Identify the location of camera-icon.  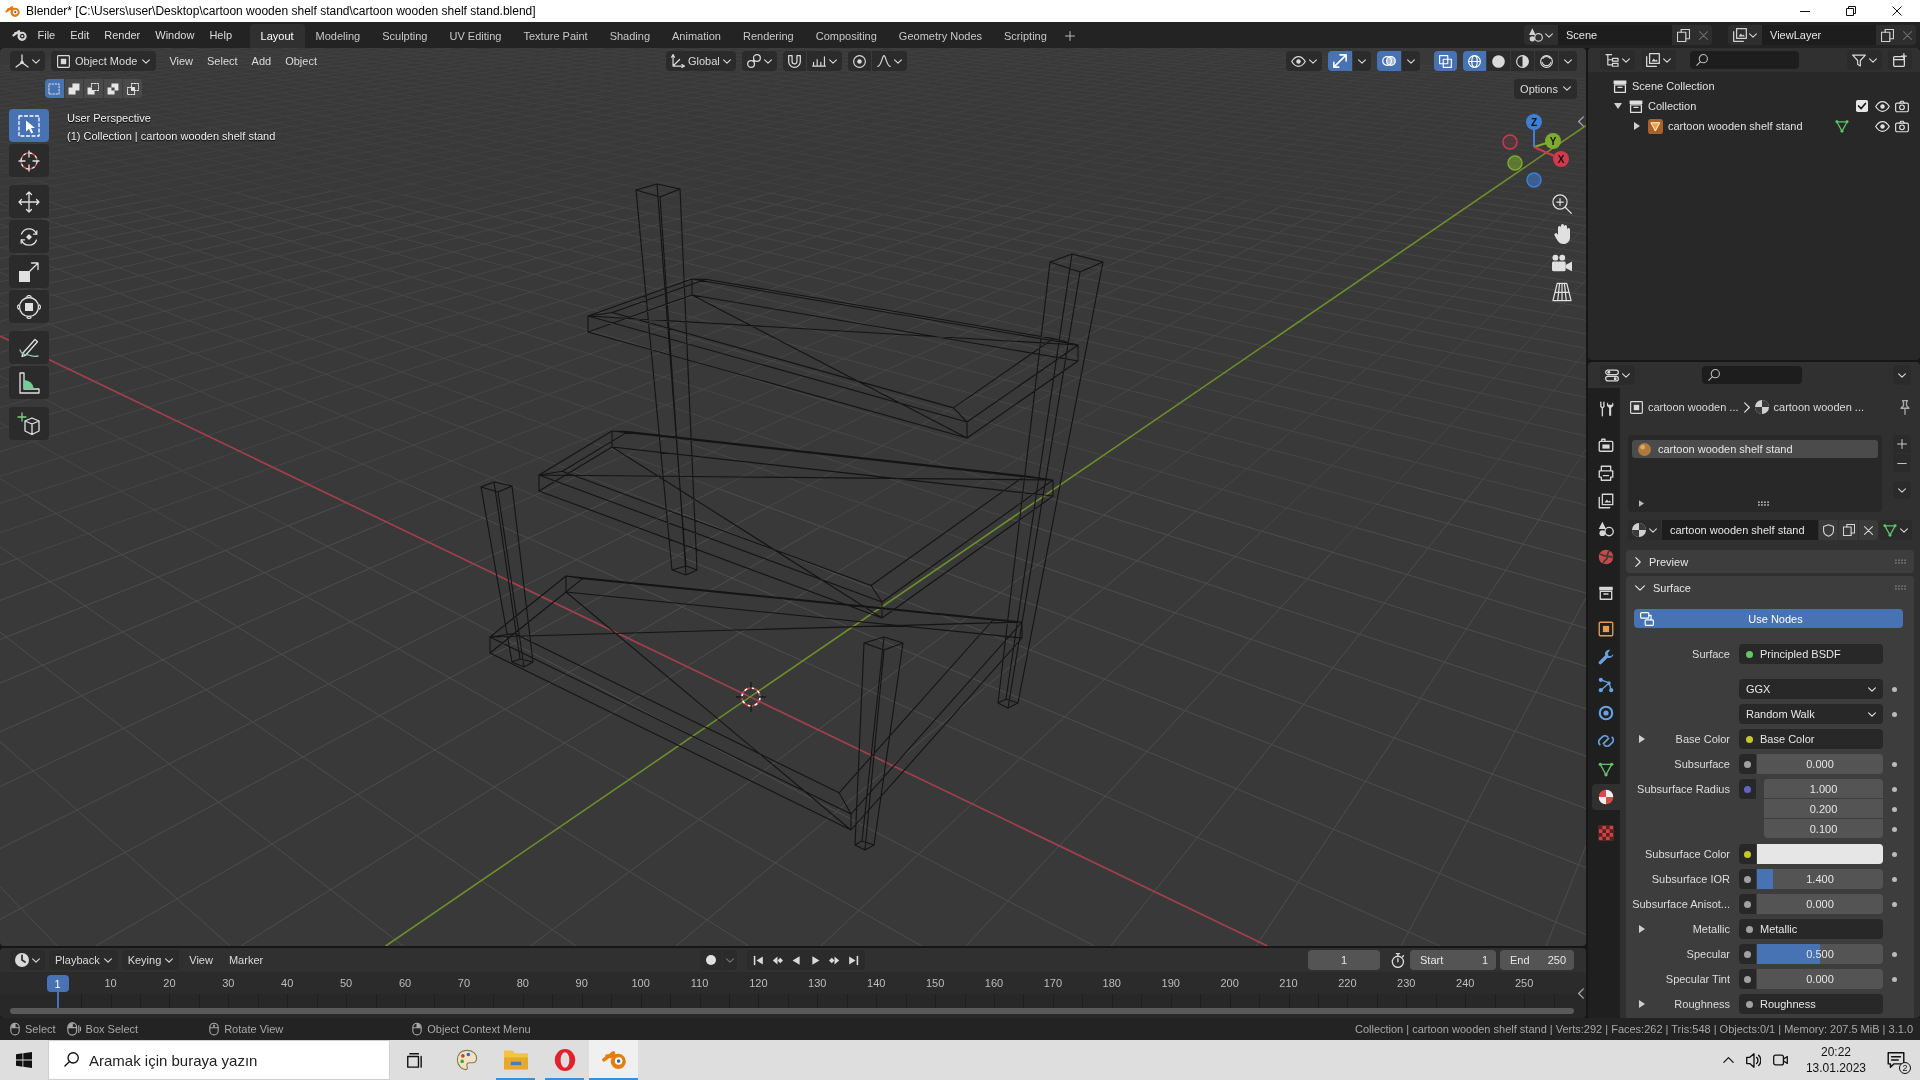
(1902, 126).